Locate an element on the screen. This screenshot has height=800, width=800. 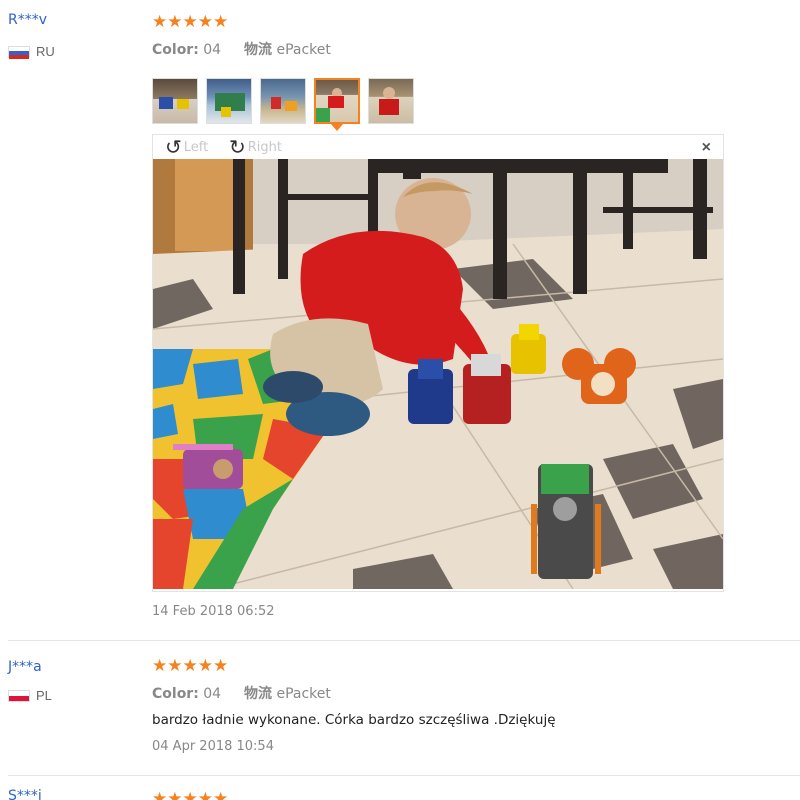
poland-flag-icon is located at coordinates (19, 695).